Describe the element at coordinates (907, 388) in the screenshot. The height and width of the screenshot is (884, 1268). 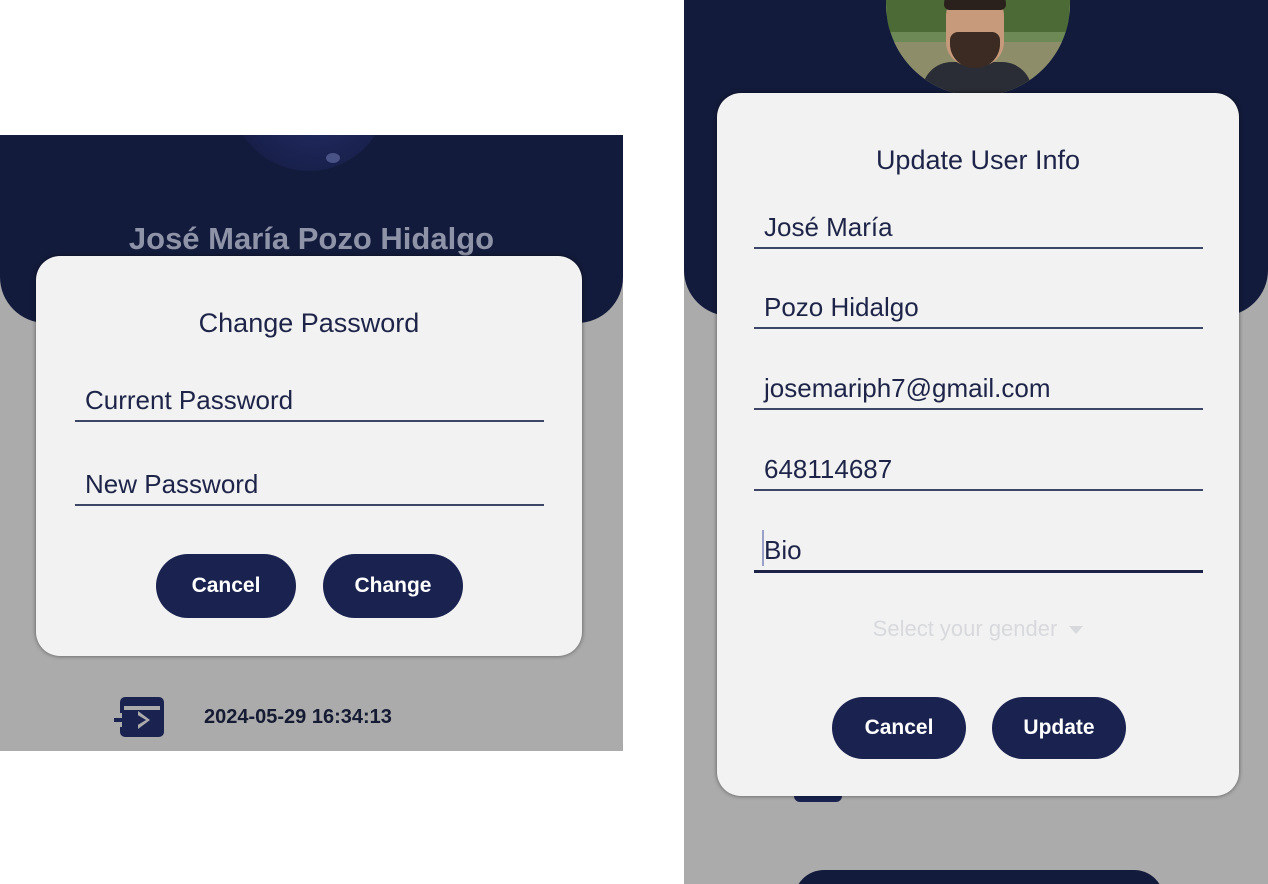
I see `email-value: josemariph7@gmail.com` at that location.